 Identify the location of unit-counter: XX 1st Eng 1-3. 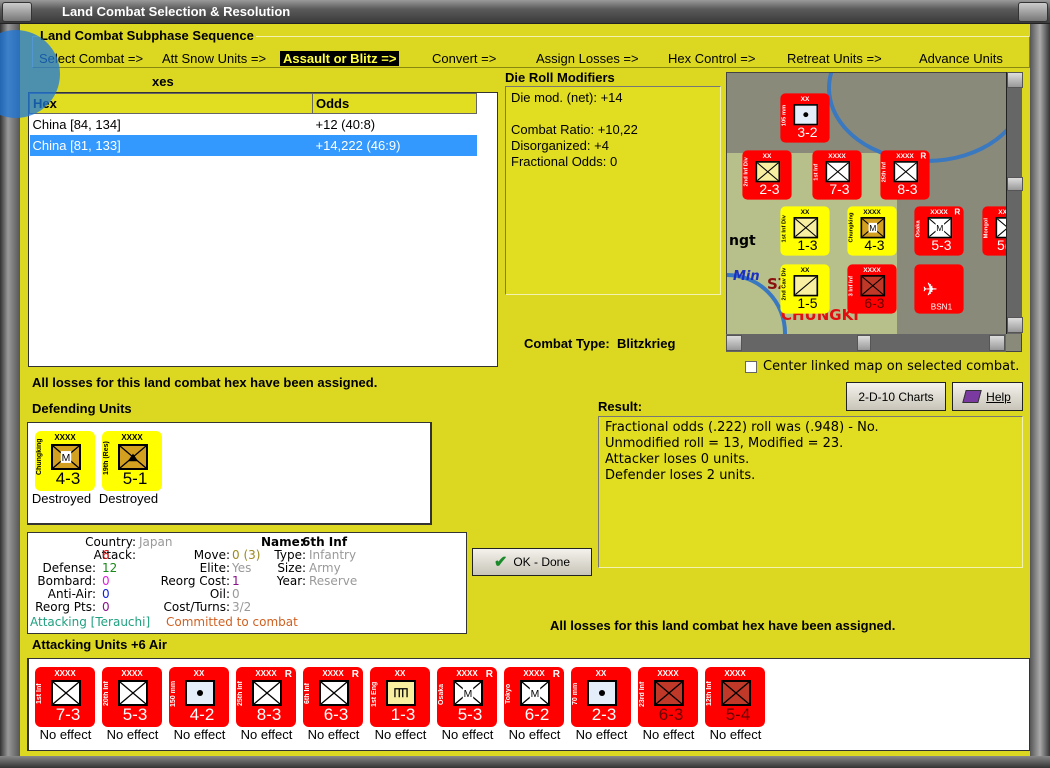
(400, 697).